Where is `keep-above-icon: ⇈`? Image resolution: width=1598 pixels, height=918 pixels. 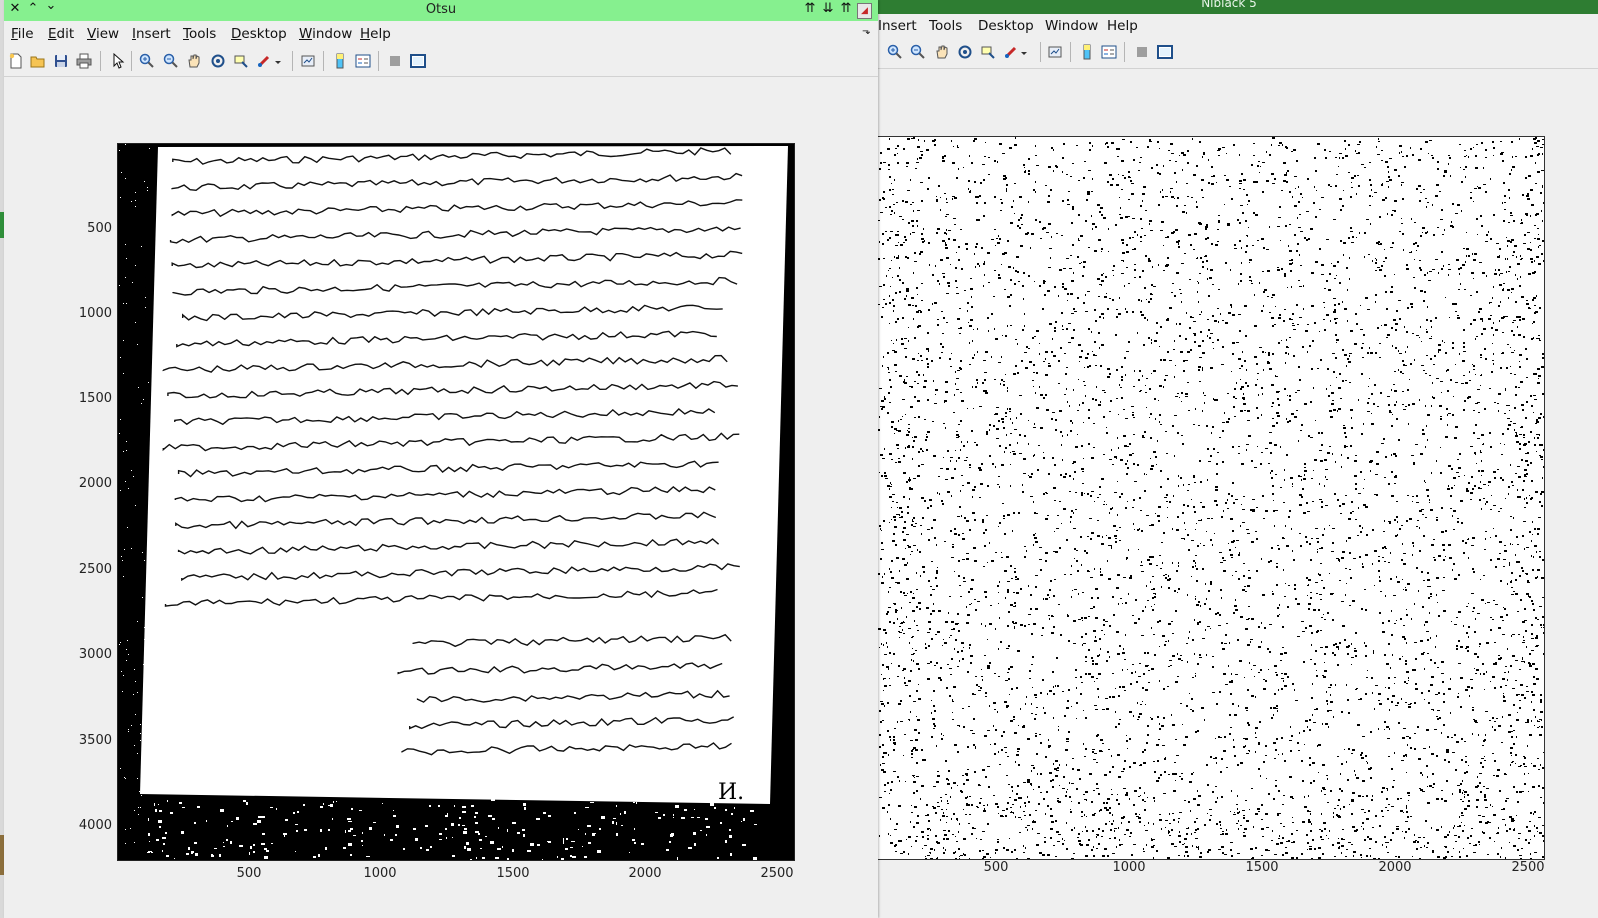
keep-above-icon: ⇈ is located at coordinates (846, 8).